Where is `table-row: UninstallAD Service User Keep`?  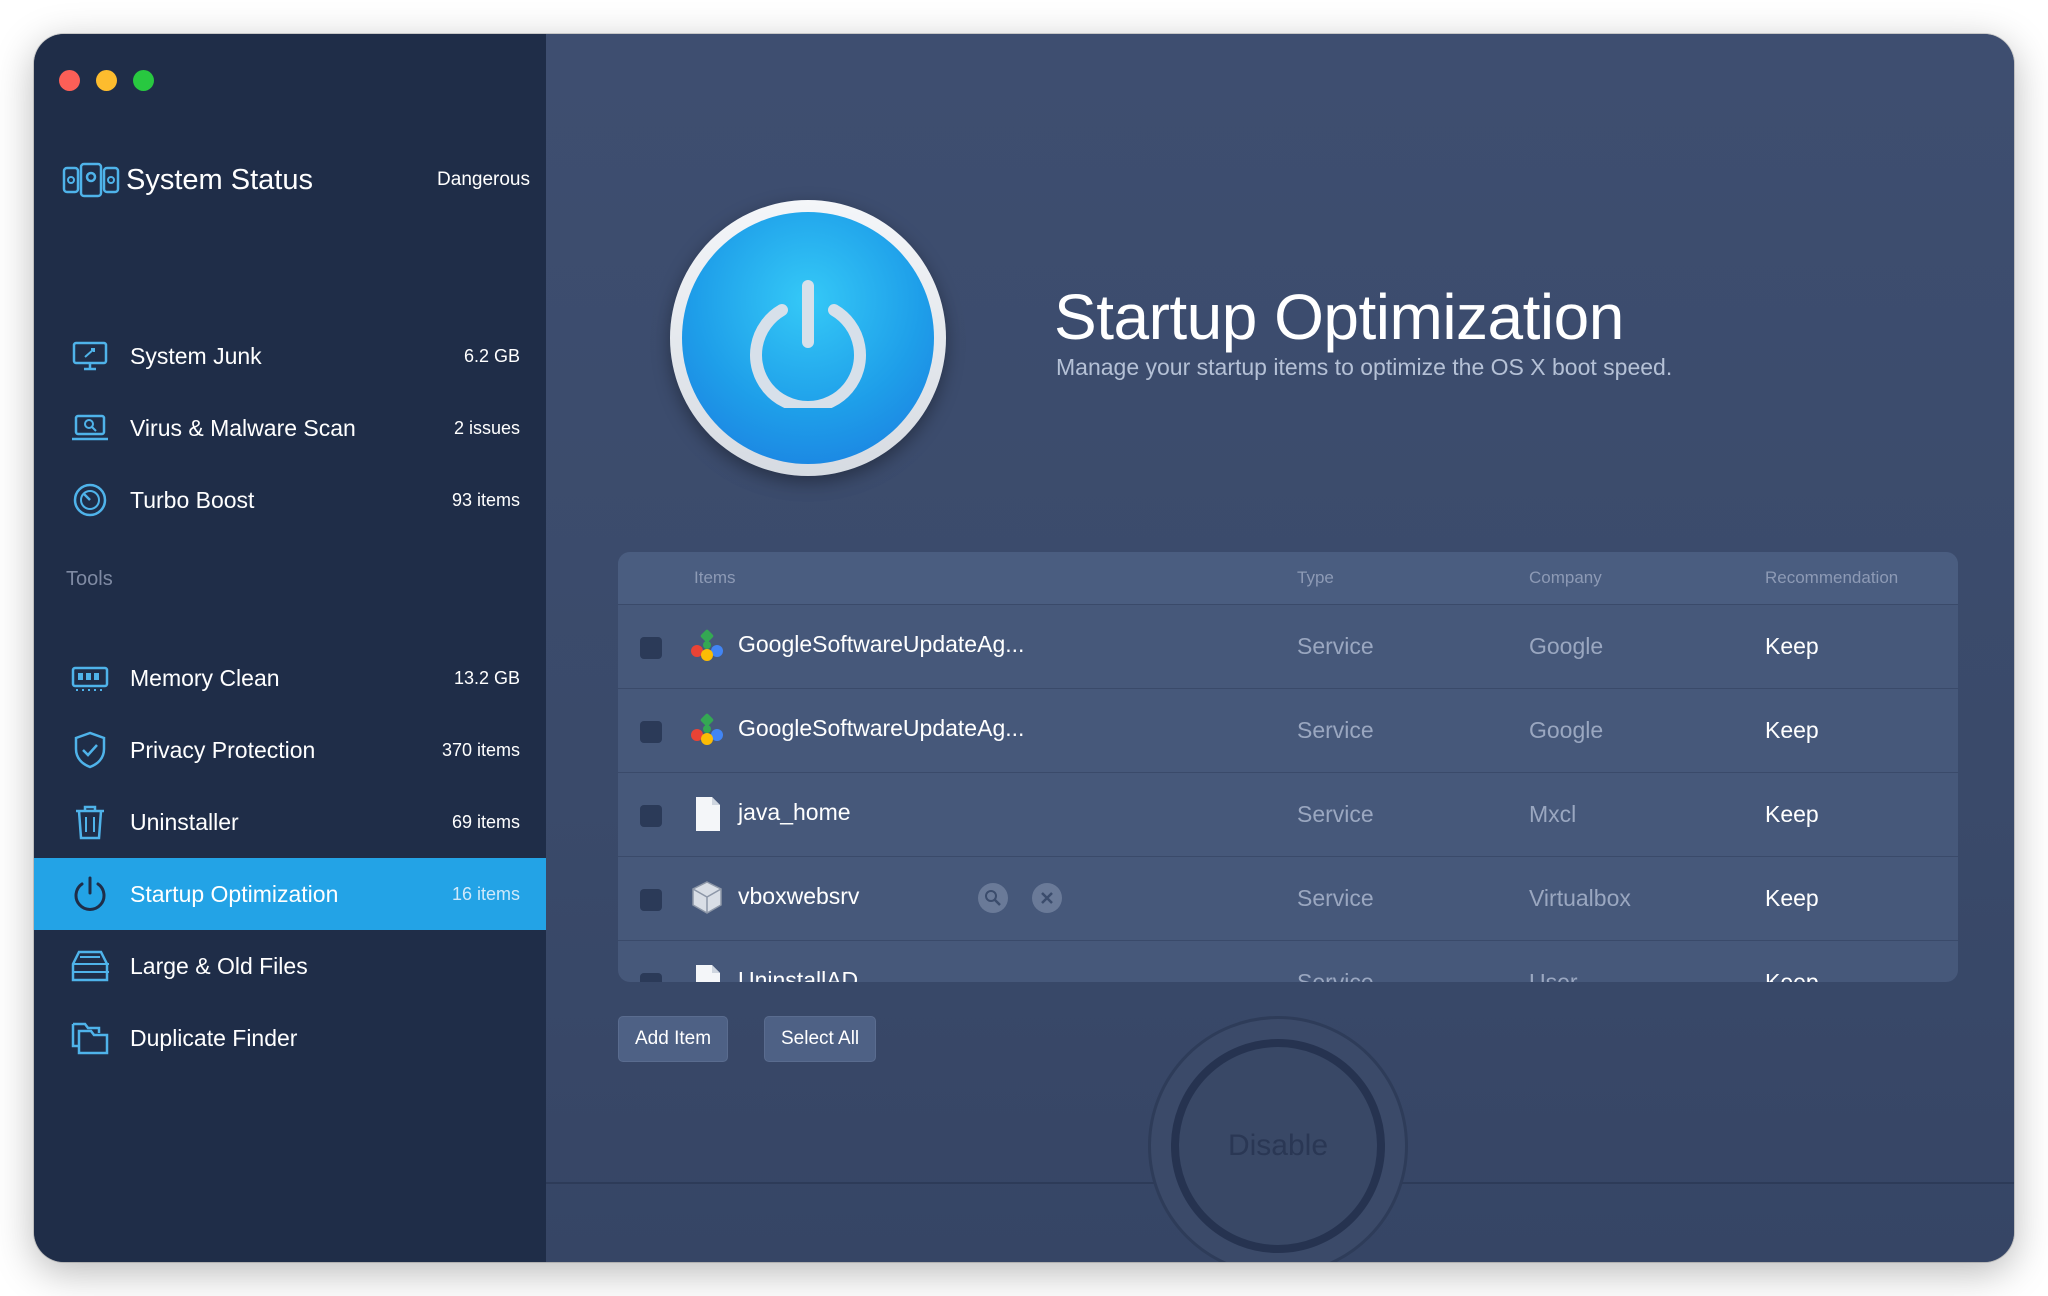 table-row: UninstallAD Service User Keep is located at coordinates (1288, 961).